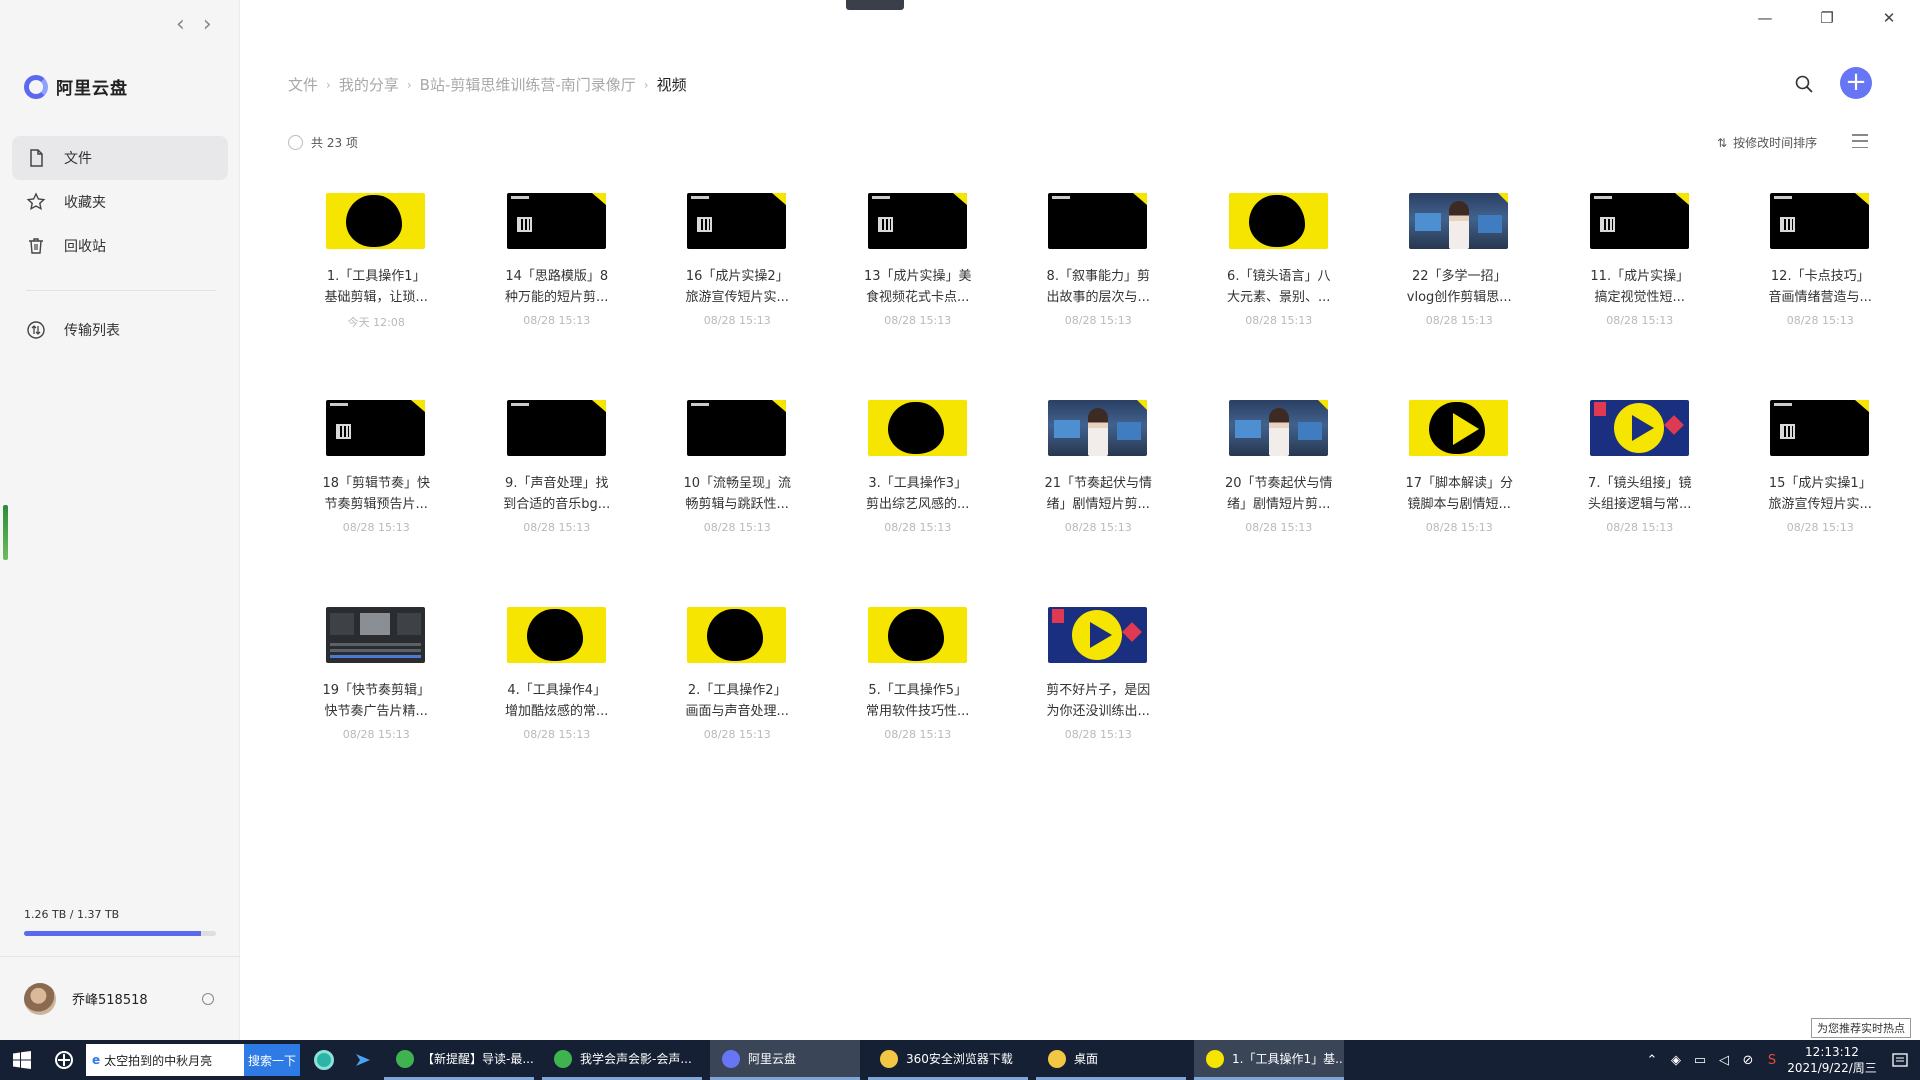 This screenshot has width=1920, height=1080. I want to click on file-item: 21「节奏起伏与情 绪」剧情短片剪... 08/28 15:13, so click(1098, 488).